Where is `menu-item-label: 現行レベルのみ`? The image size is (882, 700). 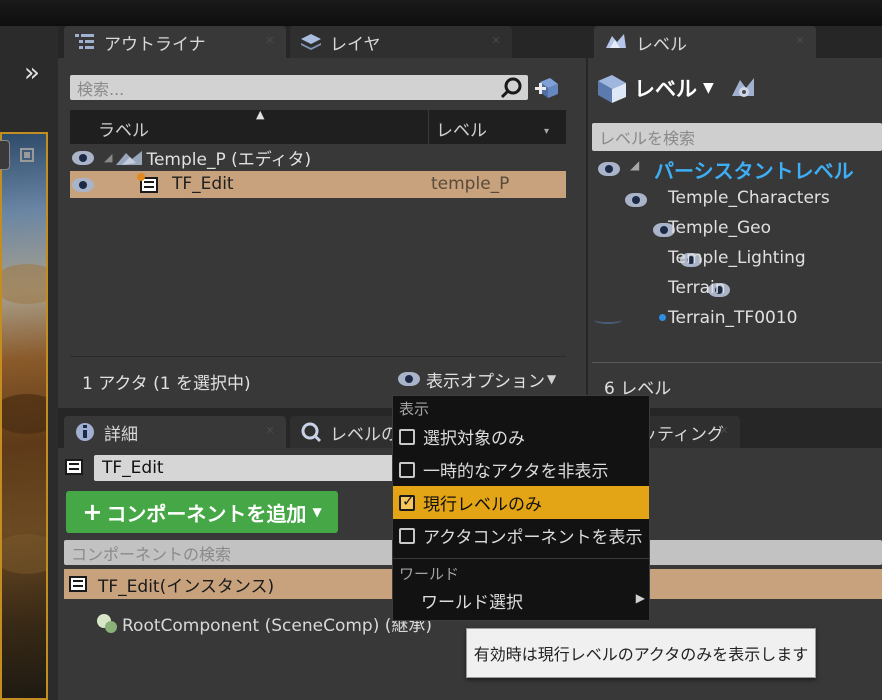 menu-item-label: 現行レベルのみ is located at coordinates (482, 505).